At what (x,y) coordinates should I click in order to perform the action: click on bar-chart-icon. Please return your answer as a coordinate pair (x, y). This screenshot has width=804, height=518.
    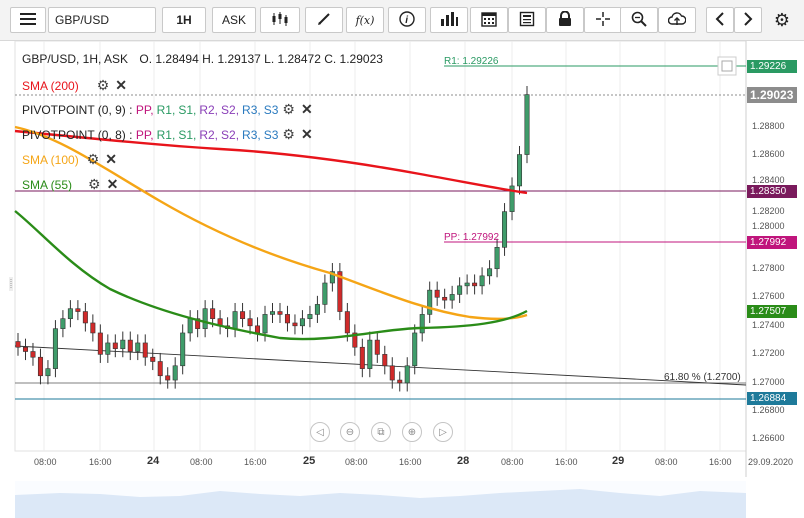
    Looking at the image, I should click on (449, 20).